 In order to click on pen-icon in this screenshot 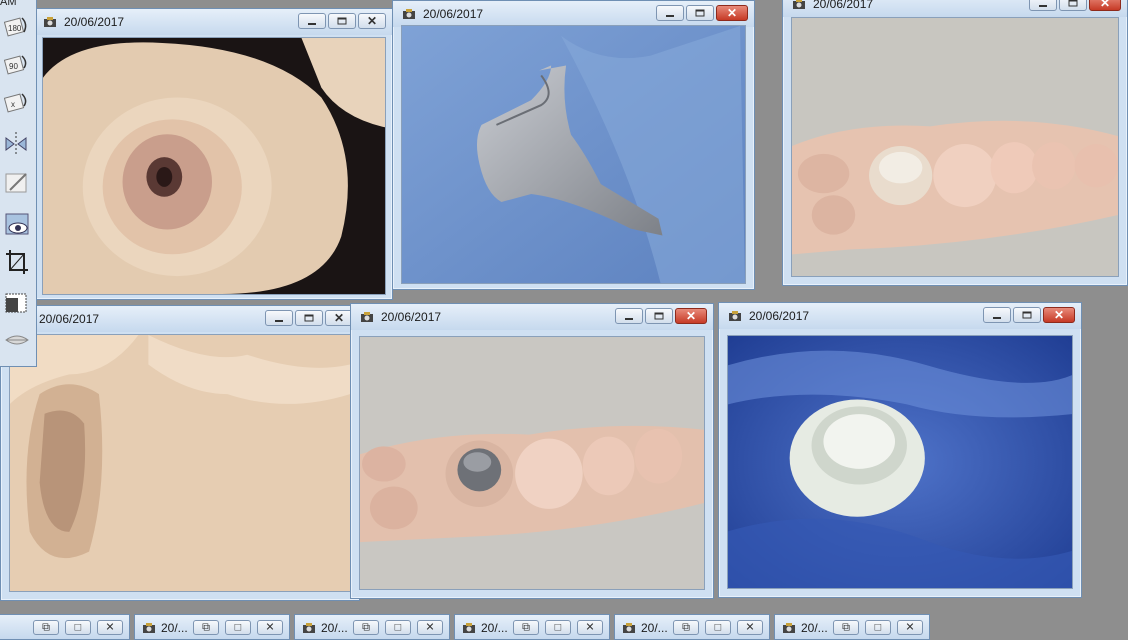, I will do `click(17, 182)`.